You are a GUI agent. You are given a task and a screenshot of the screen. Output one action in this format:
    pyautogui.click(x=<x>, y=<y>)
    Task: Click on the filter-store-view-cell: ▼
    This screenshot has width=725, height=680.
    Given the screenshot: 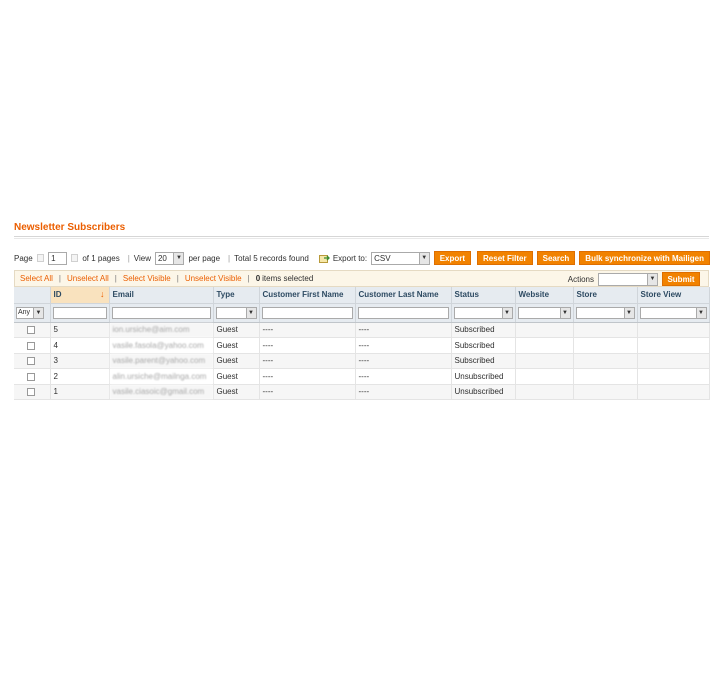 What is the action you would take?
    pyautogui.click(x=673, y=313)
    